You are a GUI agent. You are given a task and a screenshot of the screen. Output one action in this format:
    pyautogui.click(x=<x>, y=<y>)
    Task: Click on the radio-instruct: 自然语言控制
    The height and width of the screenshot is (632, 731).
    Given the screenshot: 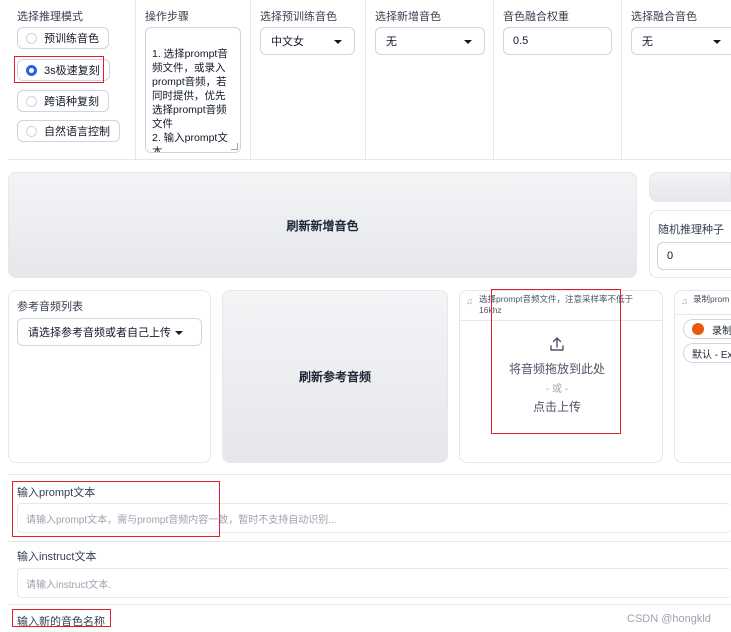 What is the action you would take?
    pyautogui.click(x=68, y=131)
    